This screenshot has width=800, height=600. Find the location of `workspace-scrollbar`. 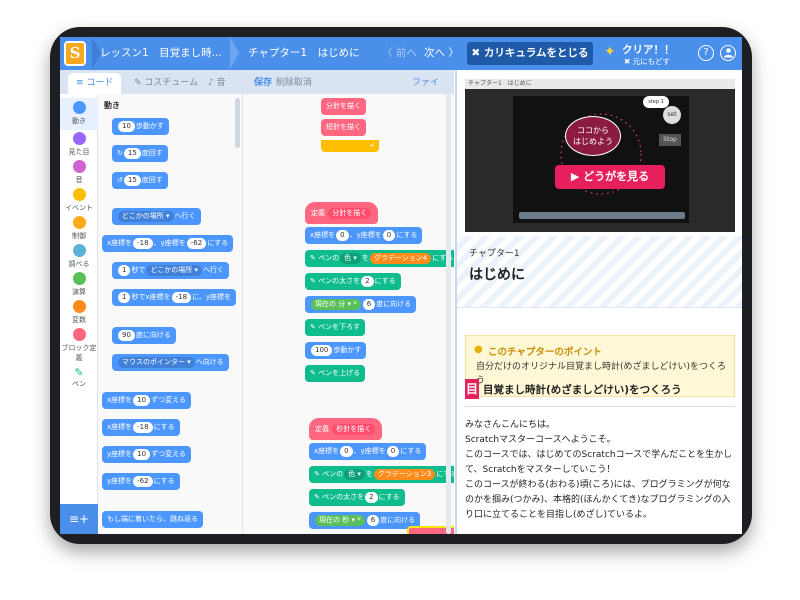

workspace-scrollbar is located at coordinates (448, 314).